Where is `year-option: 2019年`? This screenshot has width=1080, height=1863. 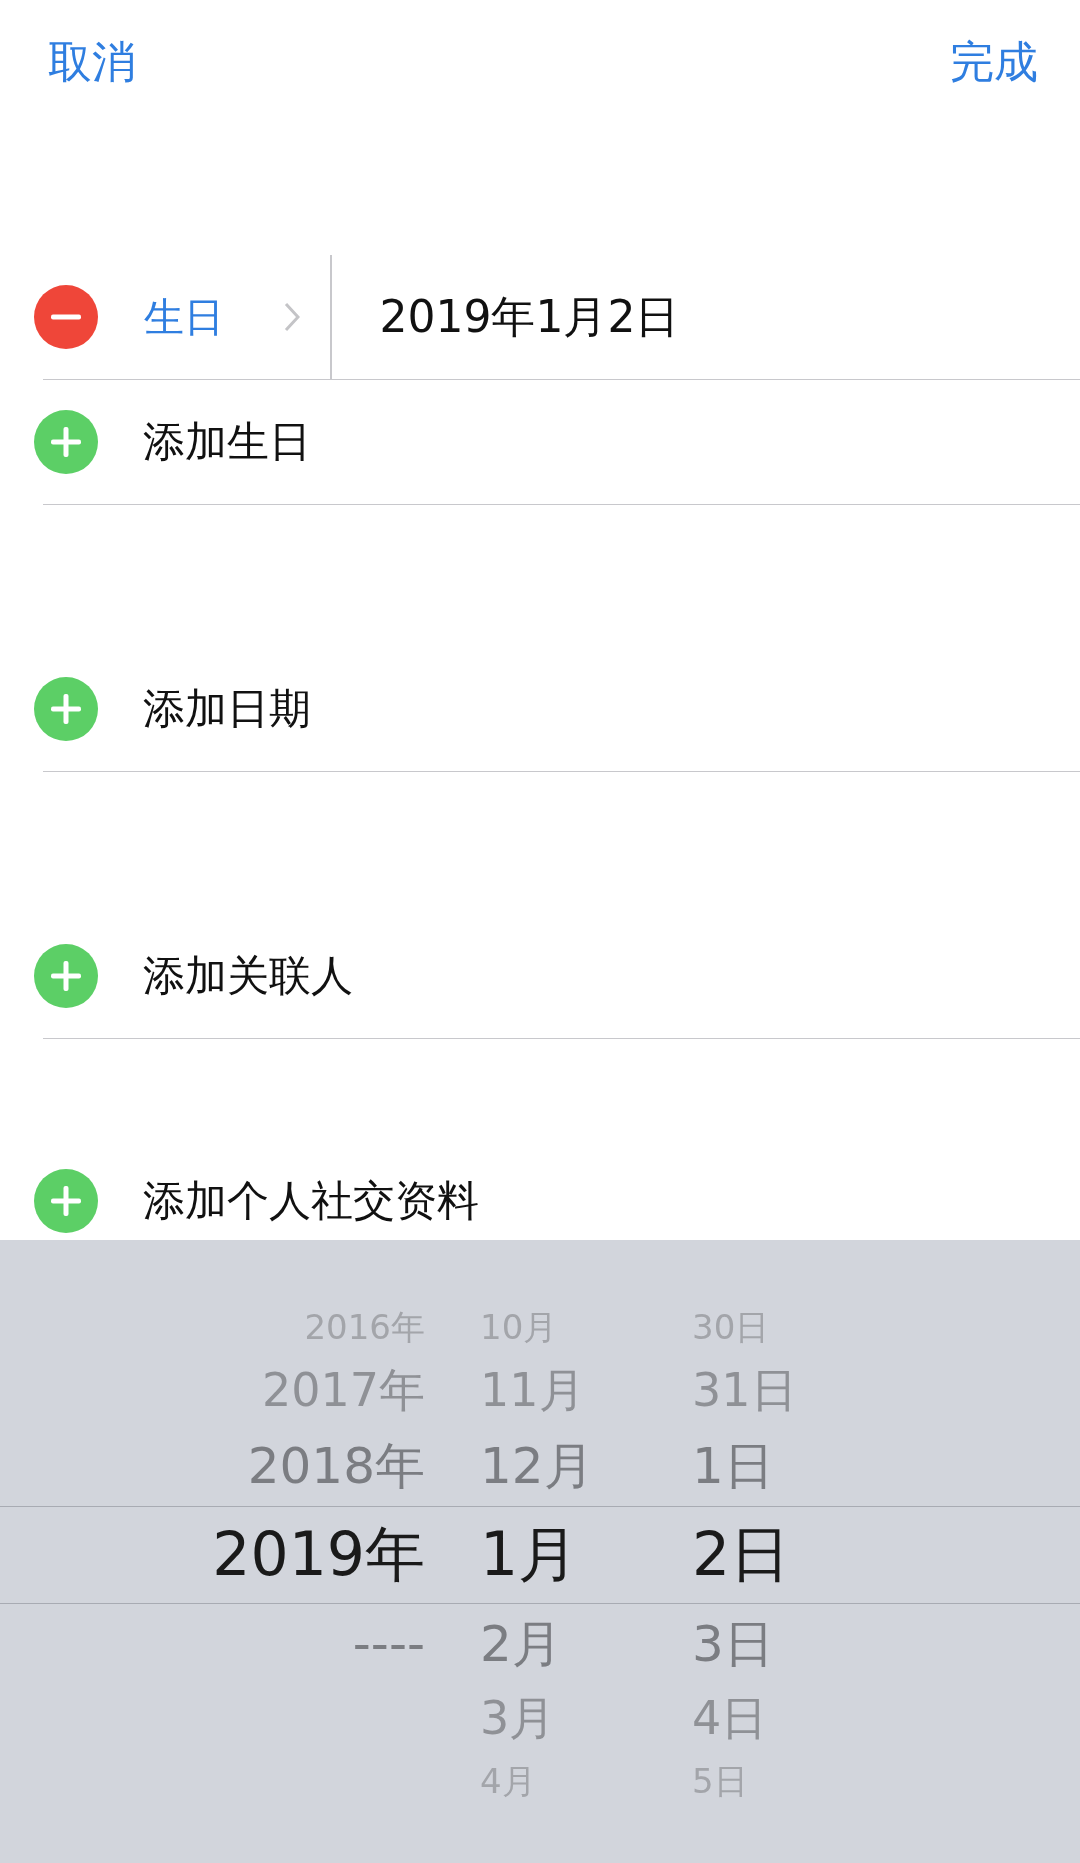
year-option: 2019年 is located at coordinates (318, 1553).